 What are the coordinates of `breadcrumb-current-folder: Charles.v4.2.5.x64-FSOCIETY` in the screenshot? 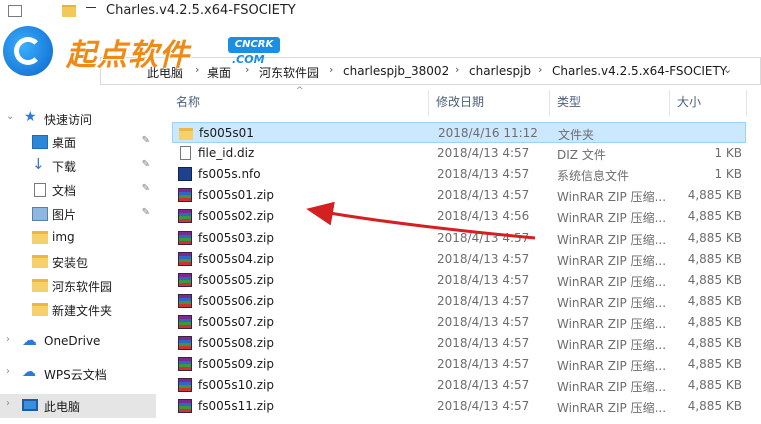 It's located at (639, 71).